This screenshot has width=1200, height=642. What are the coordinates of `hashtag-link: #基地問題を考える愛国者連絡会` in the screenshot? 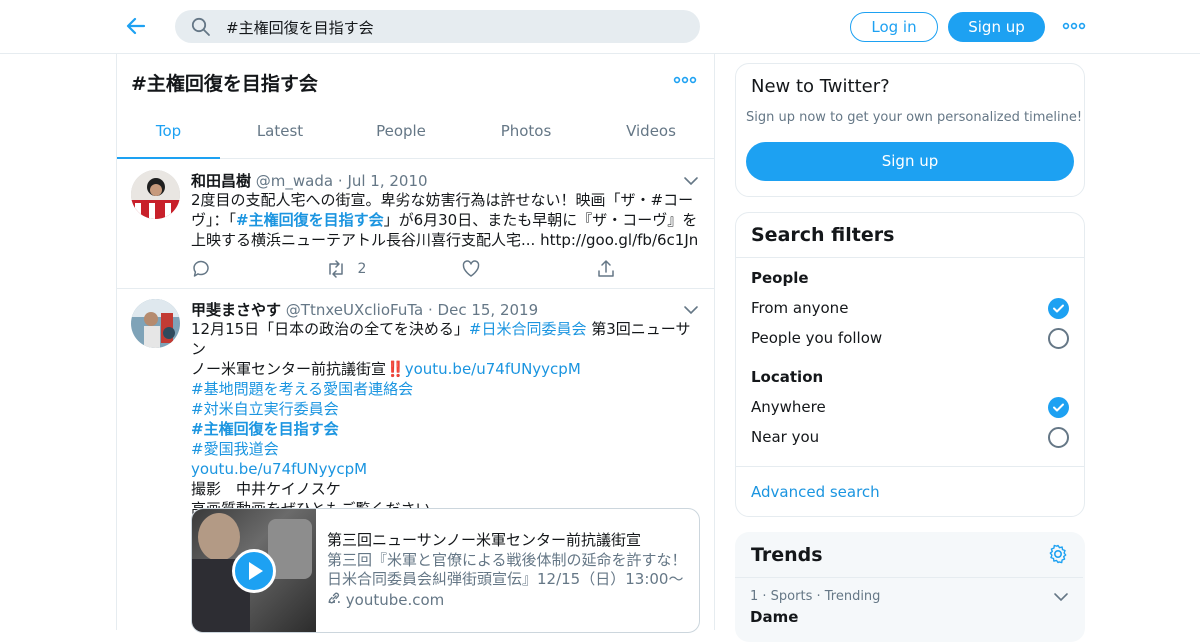 It's located at (302, 389).